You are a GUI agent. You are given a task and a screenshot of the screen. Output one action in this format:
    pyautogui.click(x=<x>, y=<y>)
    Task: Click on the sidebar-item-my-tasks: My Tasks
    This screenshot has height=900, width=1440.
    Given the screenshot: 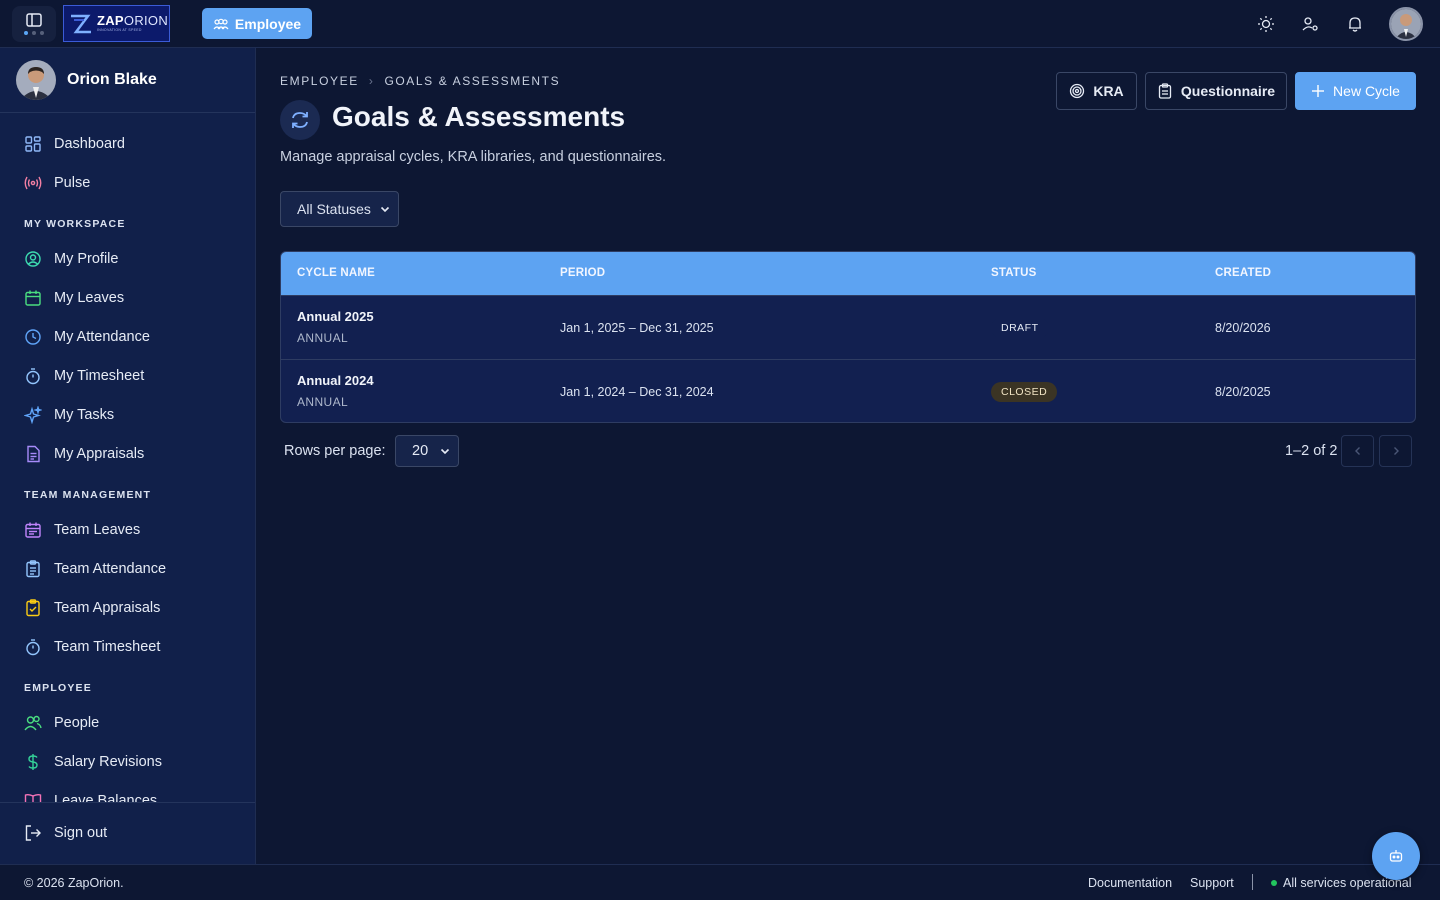 What is the action you would take?
    pyautogui.click(x=69, y=415)
    